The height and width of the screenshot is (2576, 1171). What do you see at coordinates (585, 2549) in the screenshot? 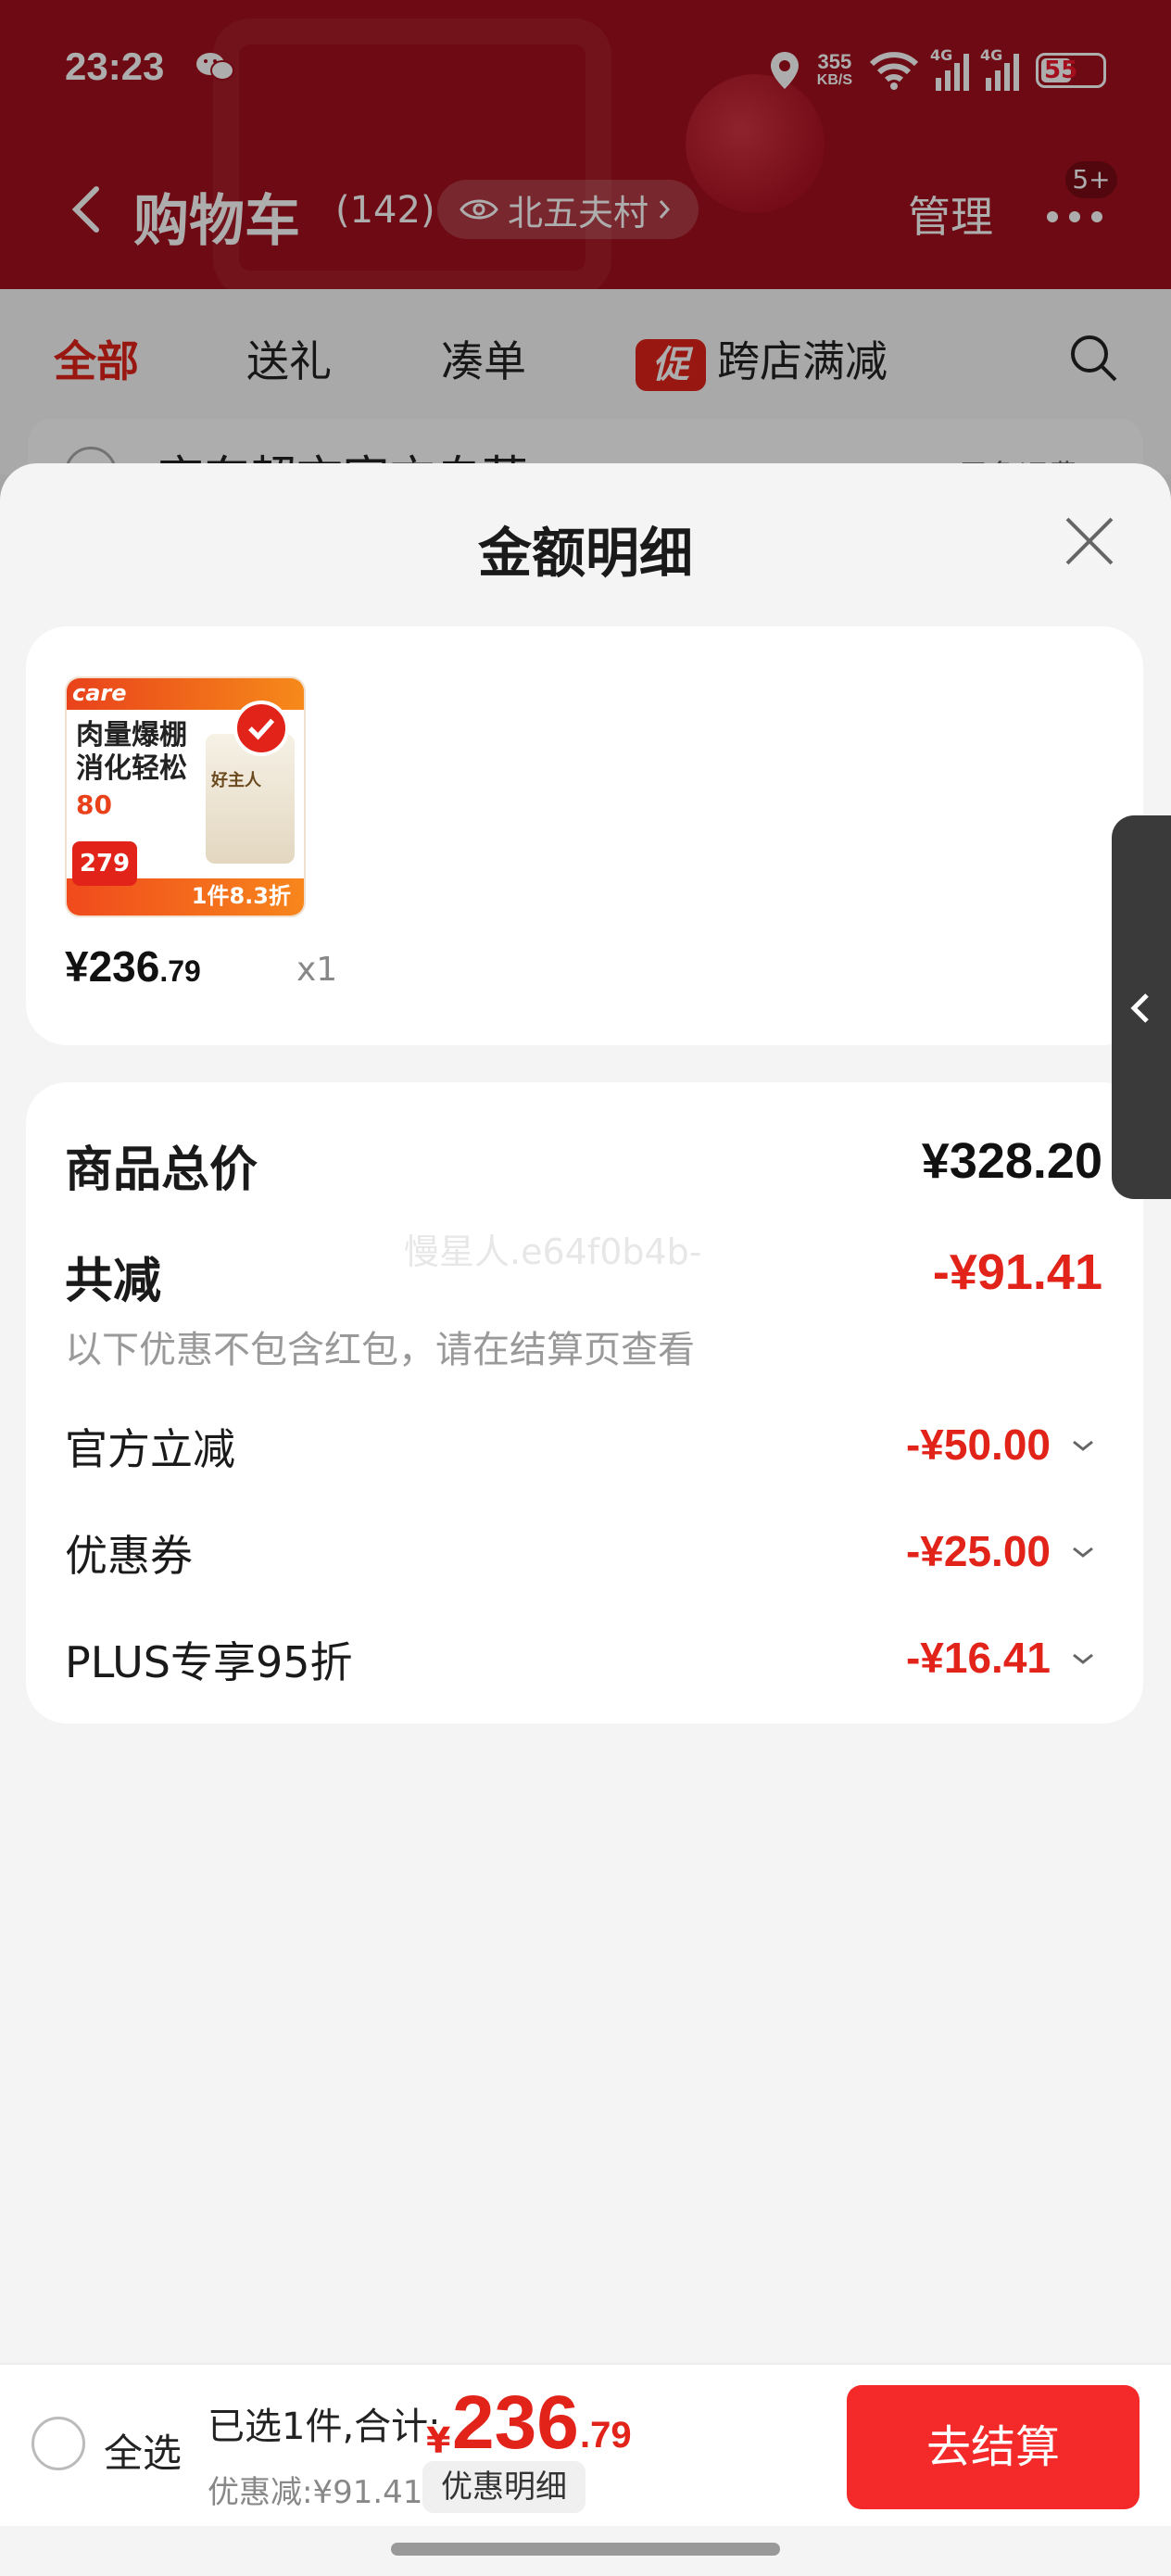
I see `home-indicator` at bounding box center [585, 2549].